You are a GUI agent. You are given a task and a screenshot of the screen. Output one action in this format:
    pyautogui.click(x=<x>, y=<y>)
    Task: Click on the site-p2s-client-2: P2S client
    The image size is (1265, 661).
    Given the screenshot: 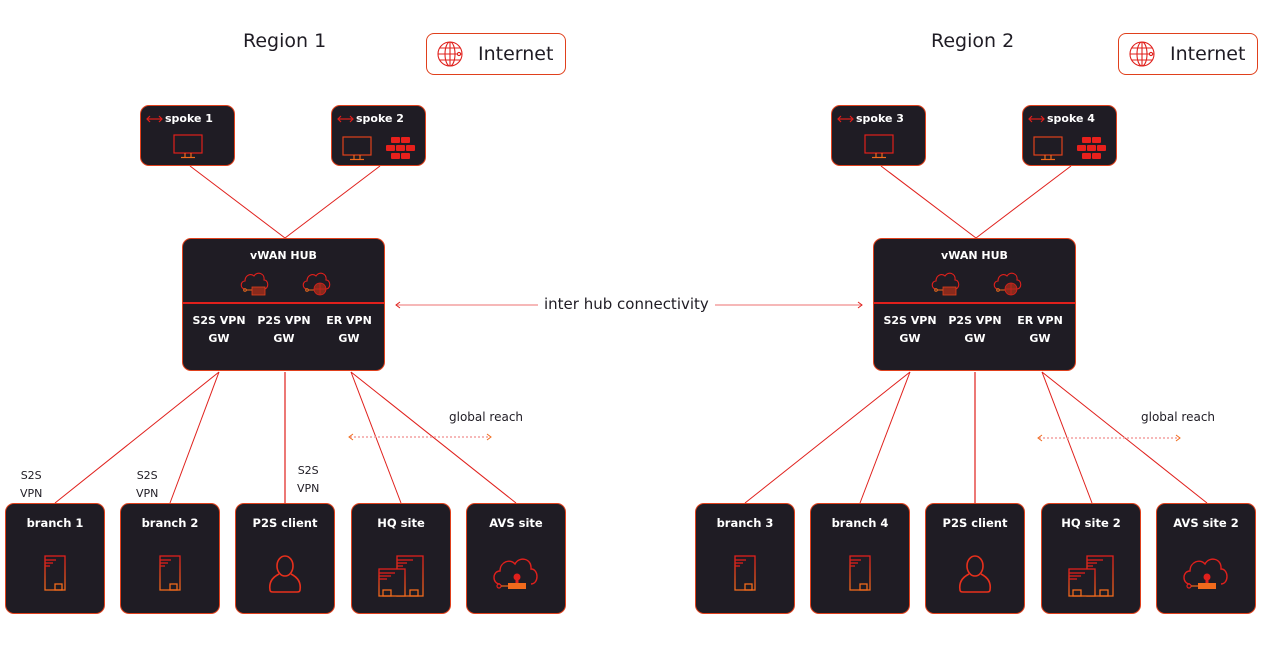 What is the action you would take?
    pyautogui.click(x=975, y=558)
    